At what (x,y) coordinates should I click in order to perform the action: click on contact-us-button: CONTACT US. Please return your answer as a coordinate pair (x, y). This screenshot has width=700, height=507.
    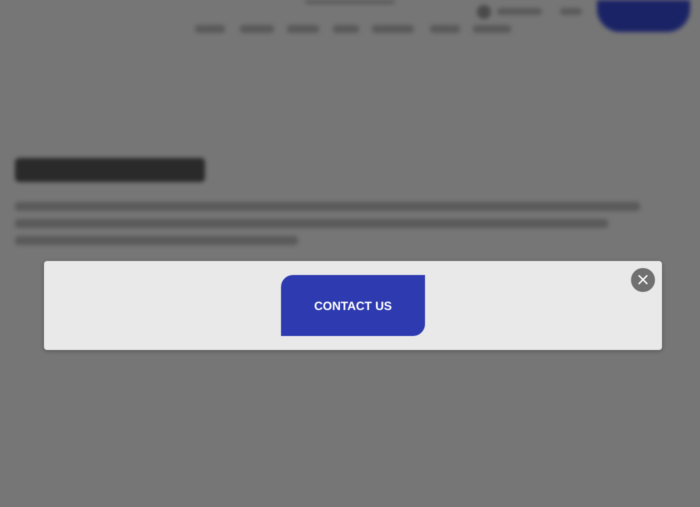
    Looking at the image, I should click on (353, 305).